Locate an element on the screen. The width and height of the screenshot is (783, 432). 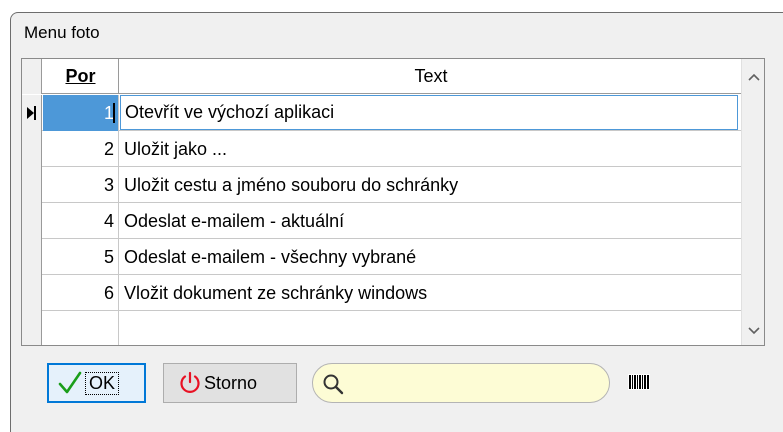
search-icon is located at coordinates (333, 384).